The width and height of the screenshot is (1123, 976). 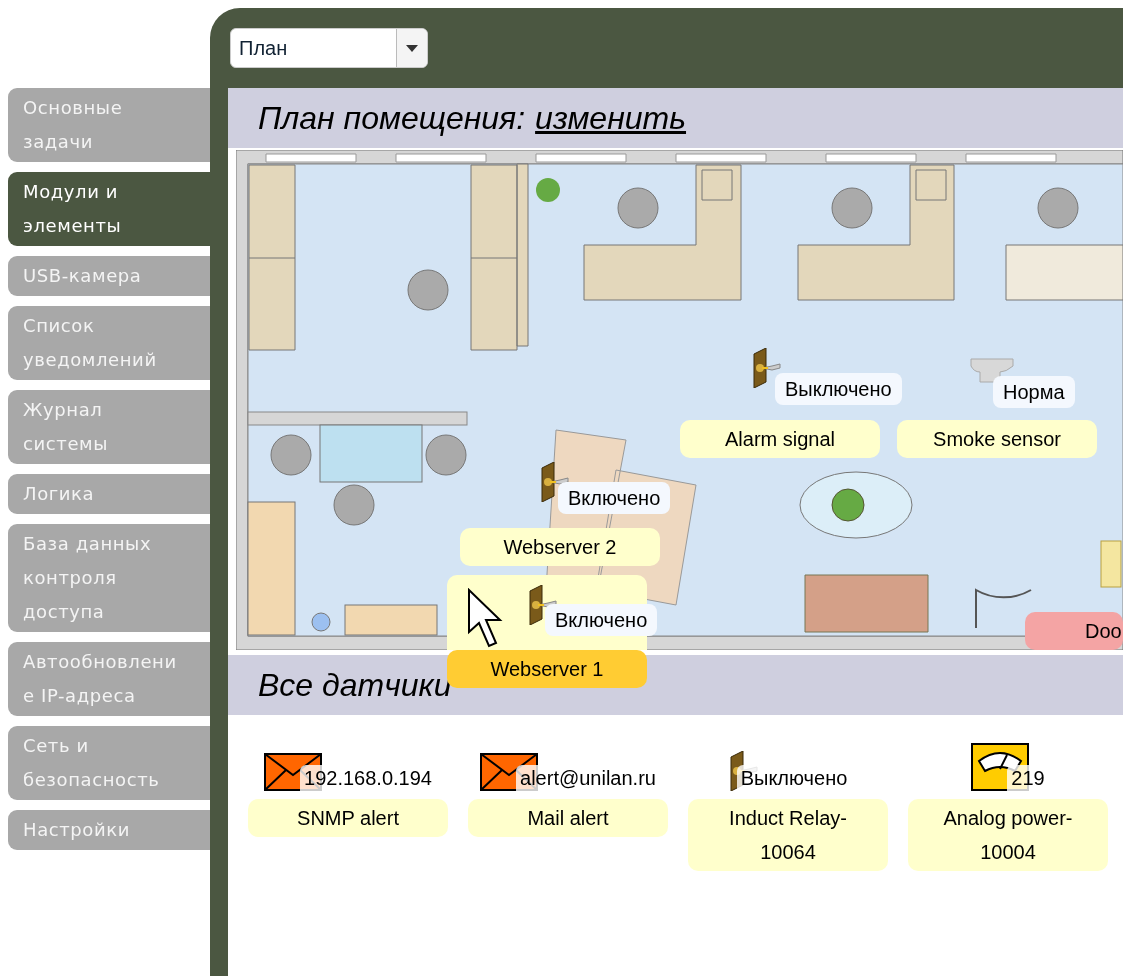 What do you see at coordinates (792, 778) in the screenshot?
I see `sensor-value: Выключено` at bounding box center [792, 778].